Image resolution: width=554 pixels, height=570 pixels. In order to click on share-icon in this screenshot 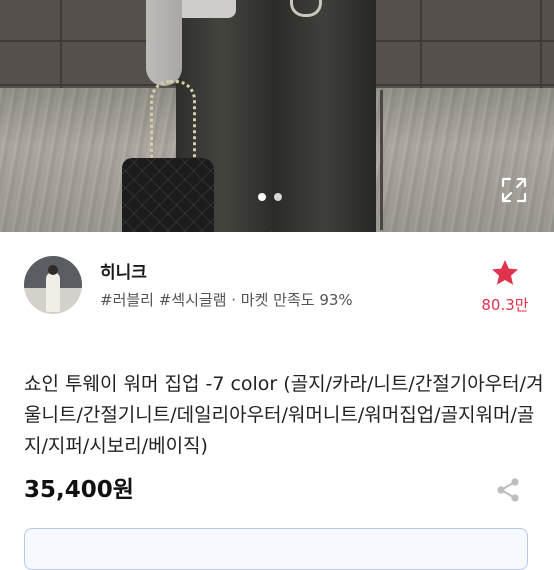, I will do `click(508, 490)`.